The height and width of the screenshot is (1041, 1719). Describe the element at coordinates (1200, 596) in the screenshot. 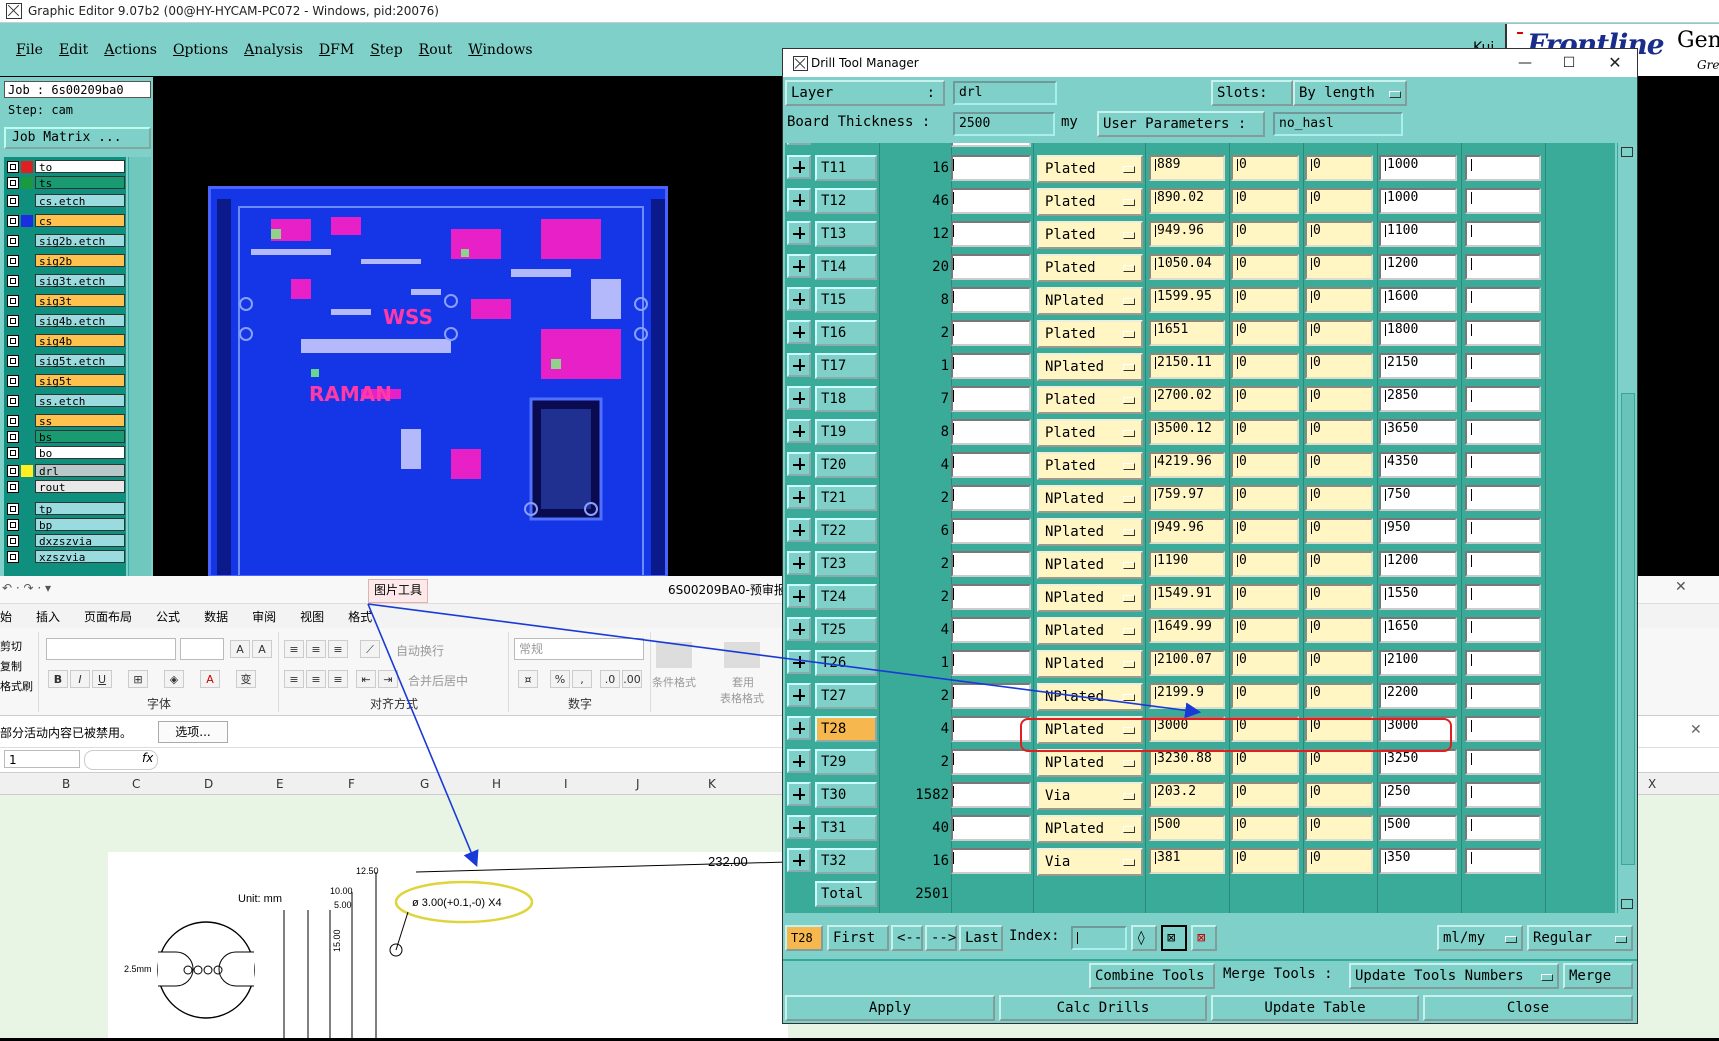

I see `tool-row-t24: T24 2 NPlated 1549.91 0 0 1550` at that location.